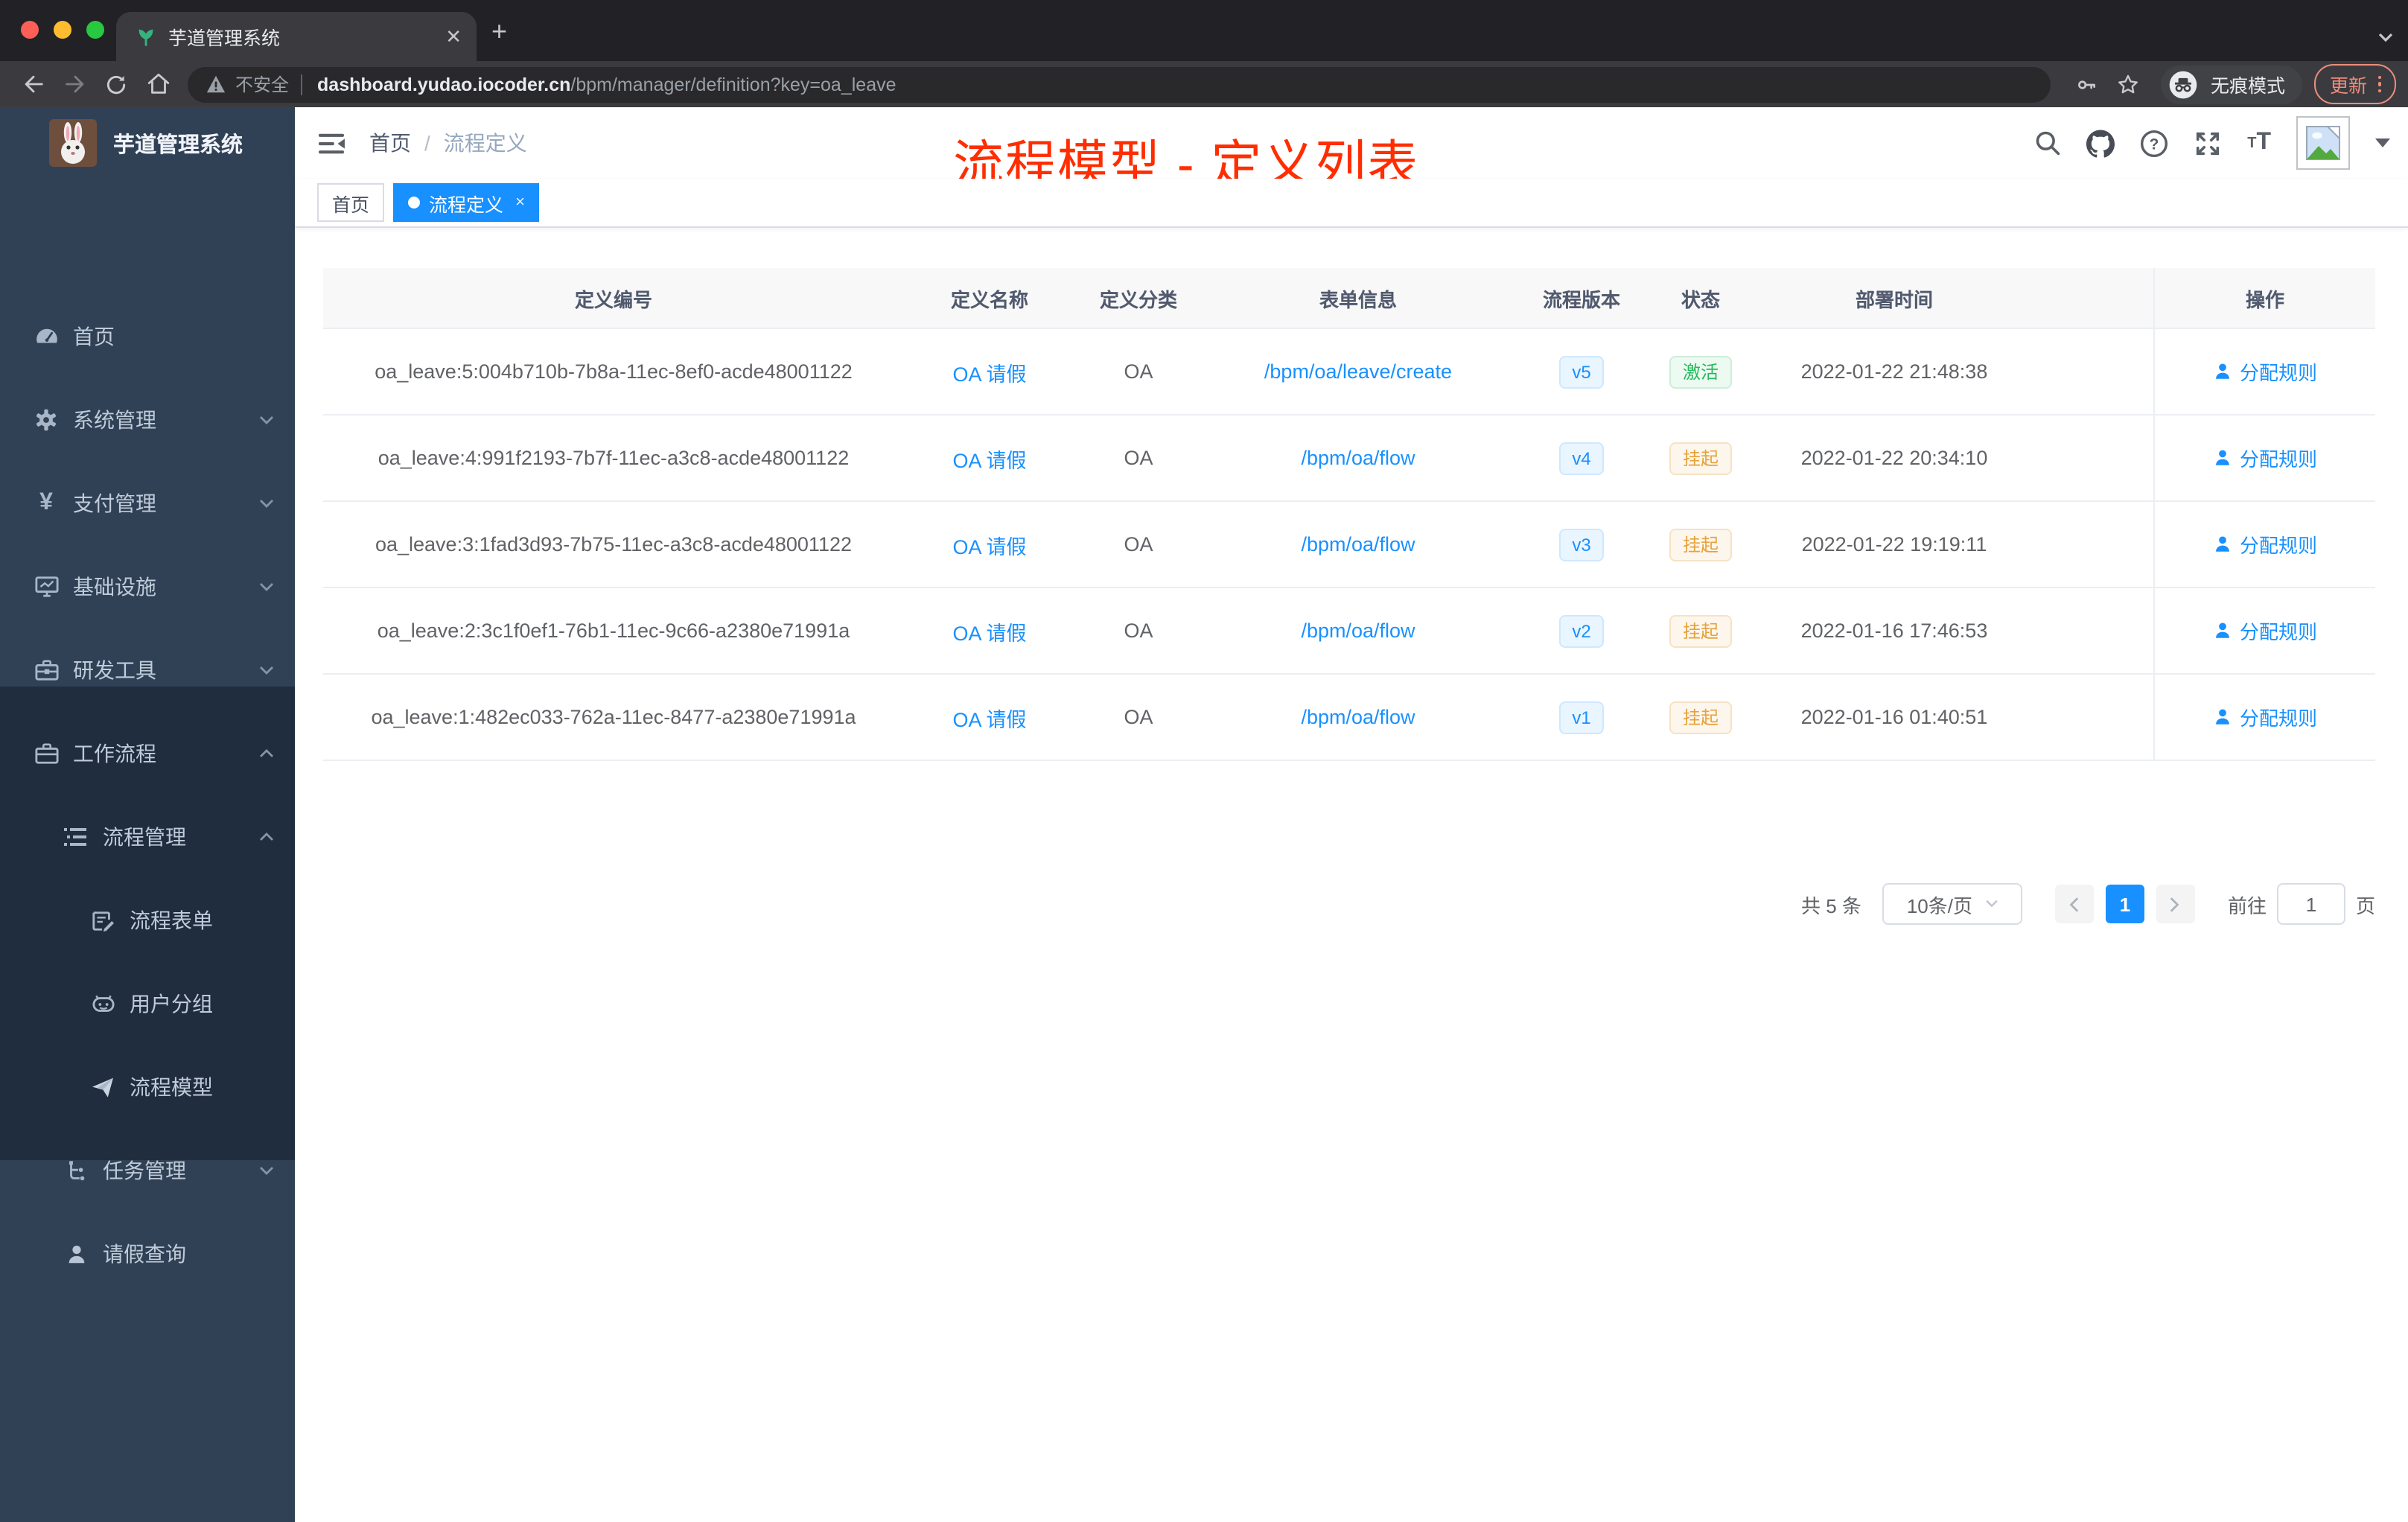  I want to click on sidebar-item-infrastructure: 基础设施, so click(147, 586).